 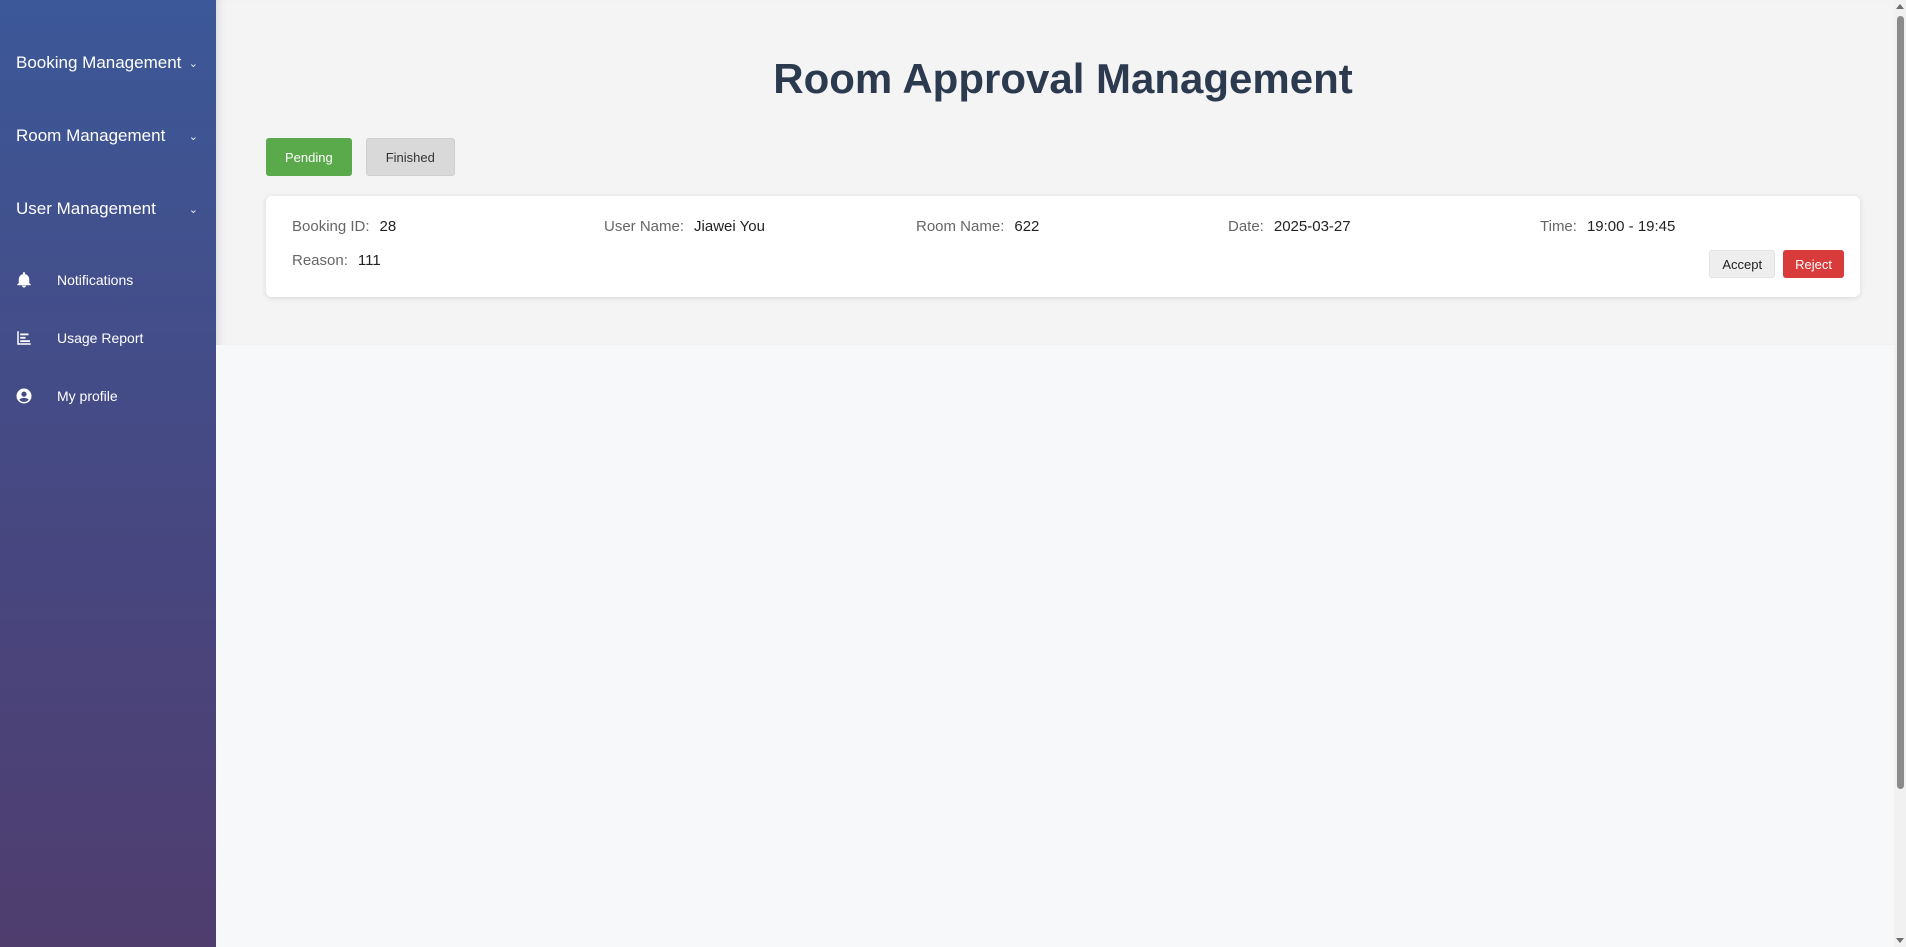 I want to click on booking-id-label: Booking ID:, so click(x=331, y=226).